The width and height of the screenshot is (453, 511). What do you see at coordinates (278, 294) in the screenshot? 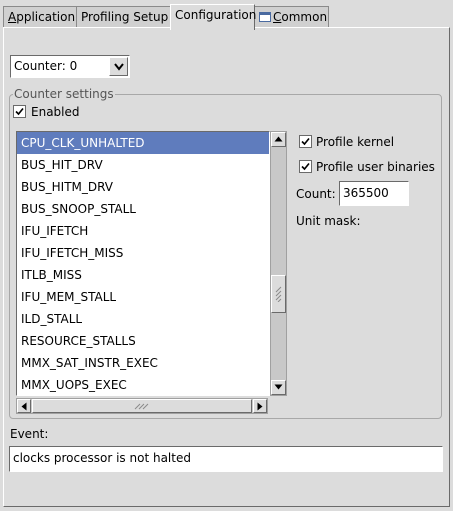
I see `scroll-thumb` at bounding box center [278, 294].